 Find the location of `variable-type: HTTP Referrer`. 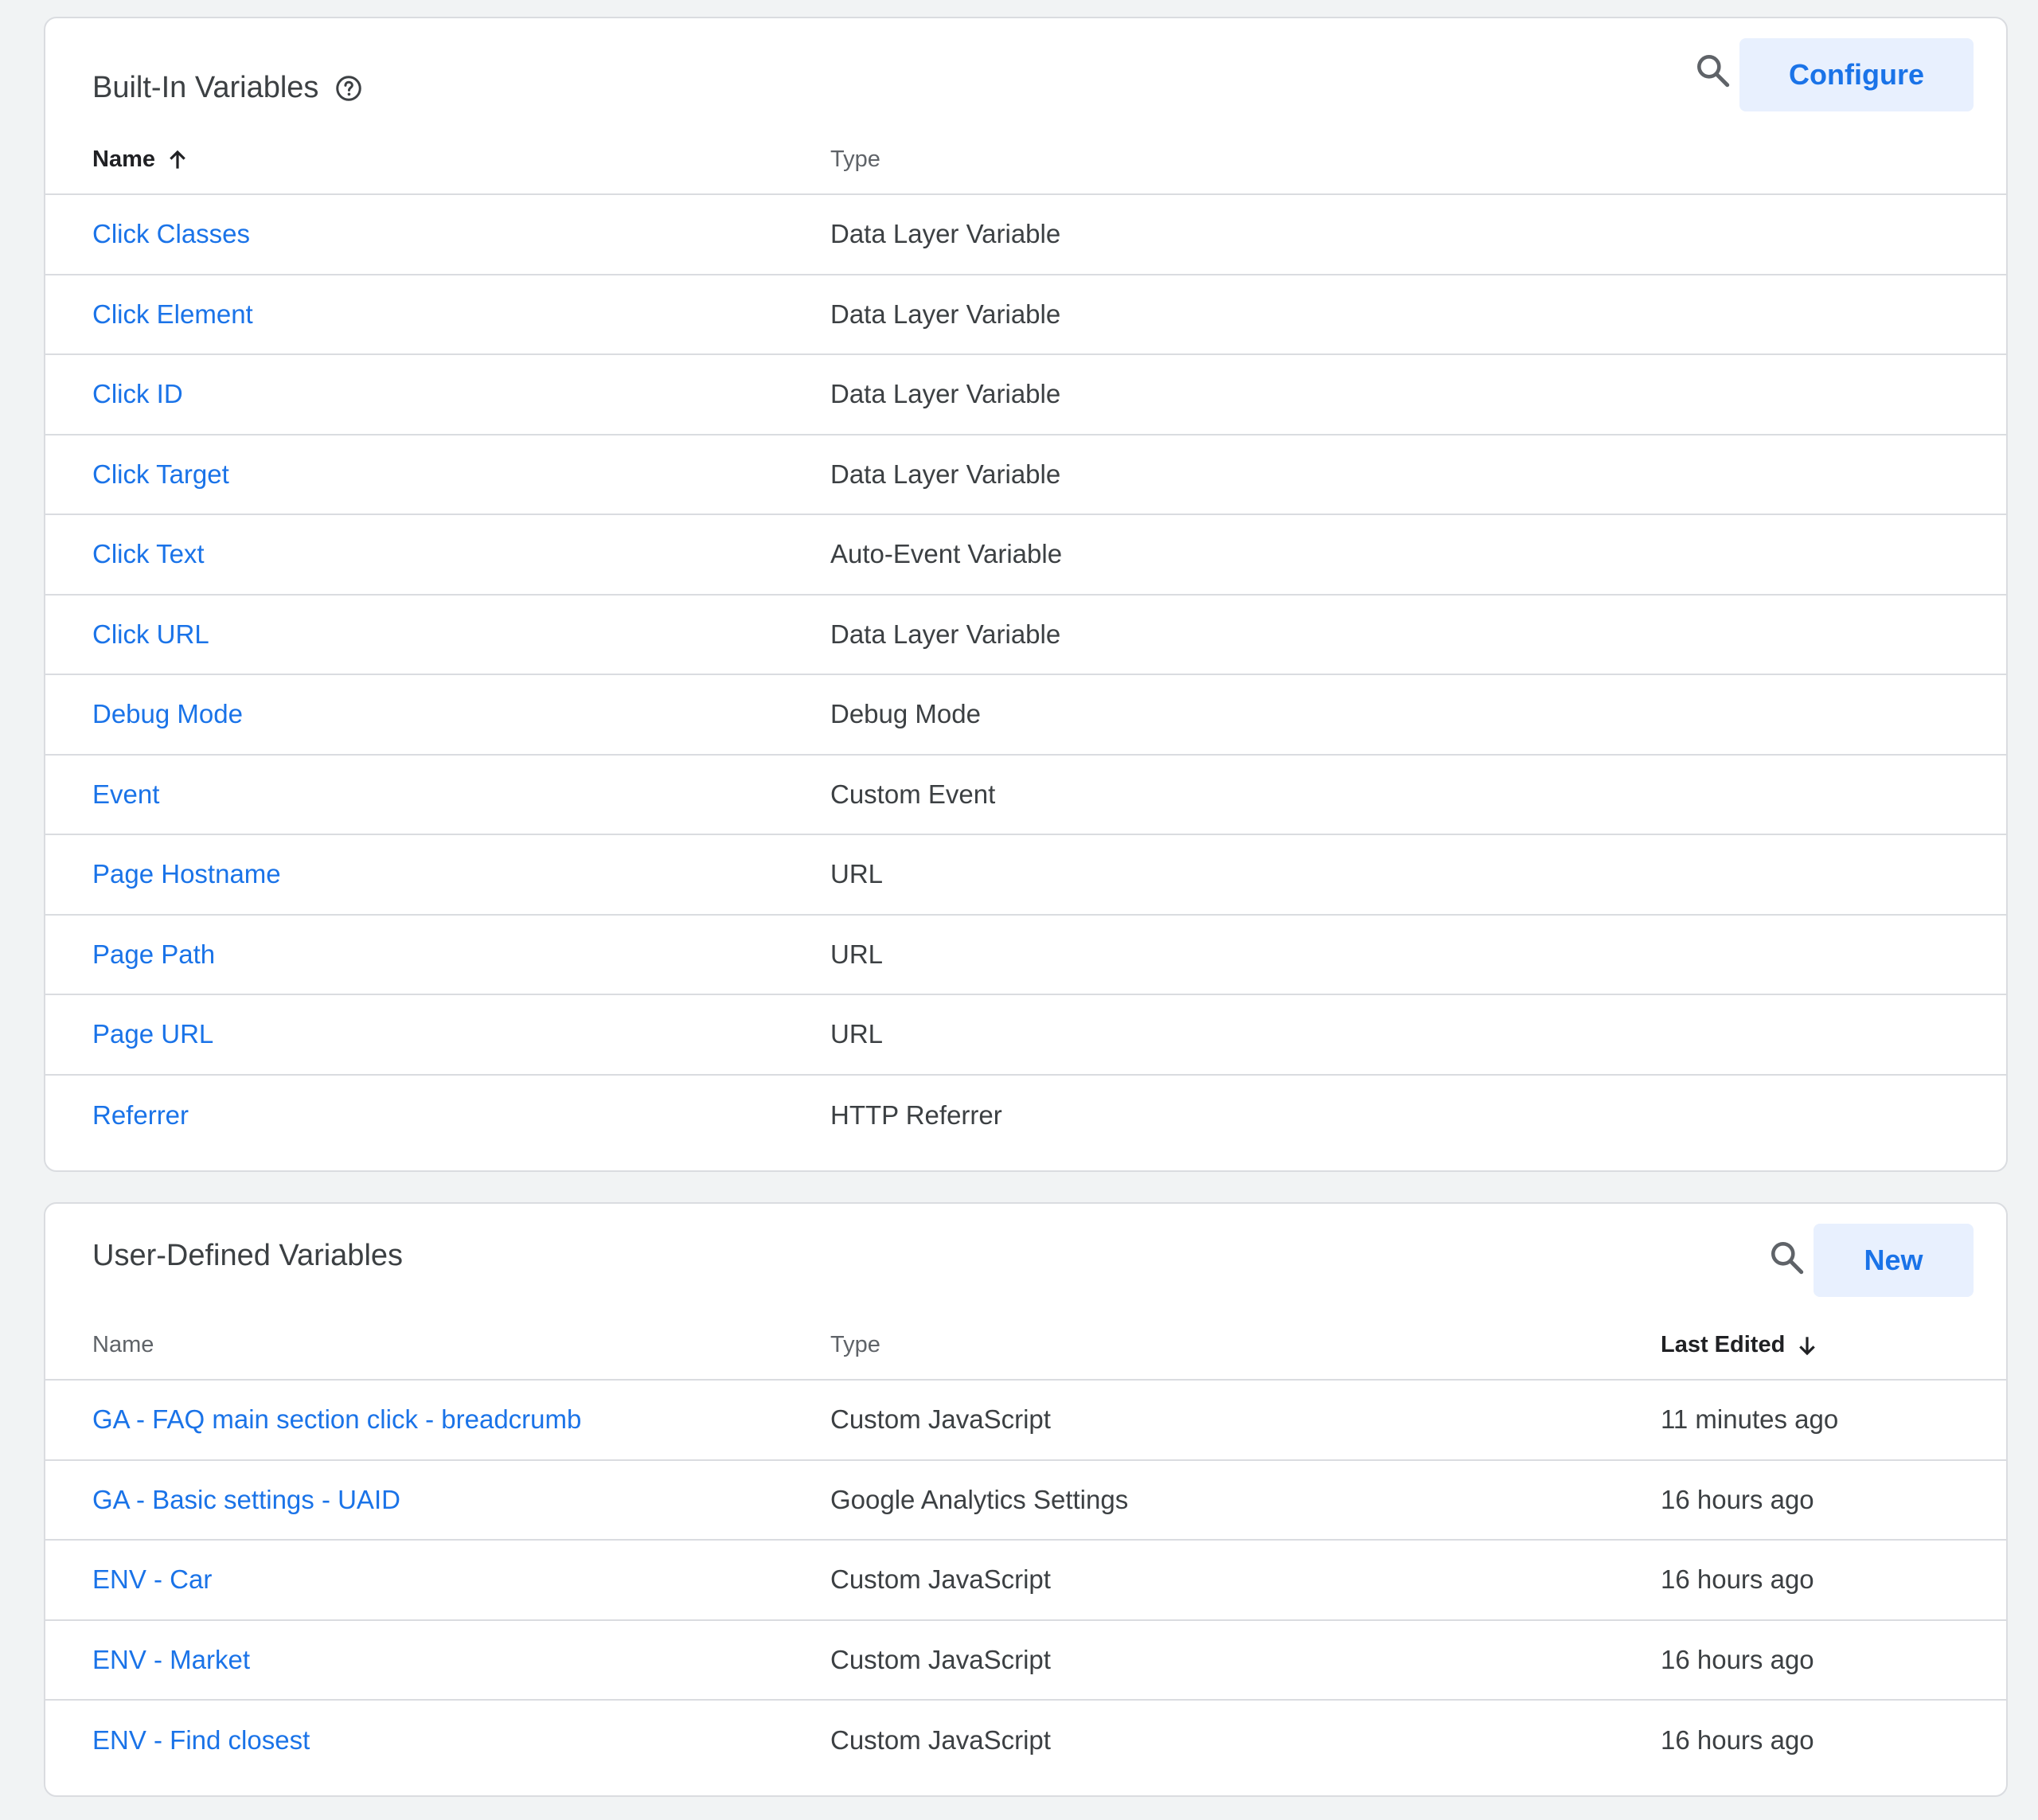

variable-type: HTTP Referrer is located at coordinates (916, 1114).